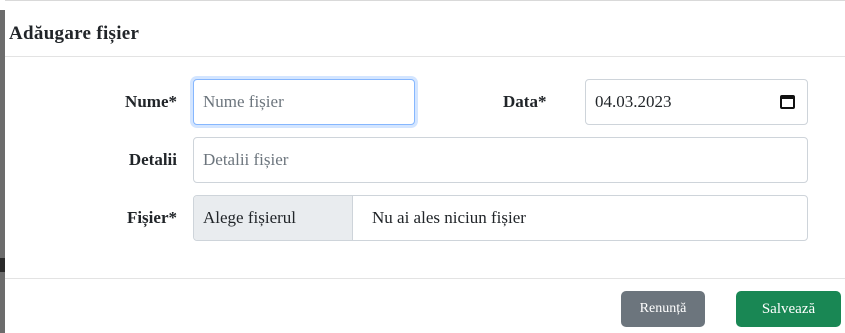 This screenshot has height=333, width=845. Describe the element at coordinates (633, 101) in the screenshot. I see `date-value: 04.03.2023` at that location.